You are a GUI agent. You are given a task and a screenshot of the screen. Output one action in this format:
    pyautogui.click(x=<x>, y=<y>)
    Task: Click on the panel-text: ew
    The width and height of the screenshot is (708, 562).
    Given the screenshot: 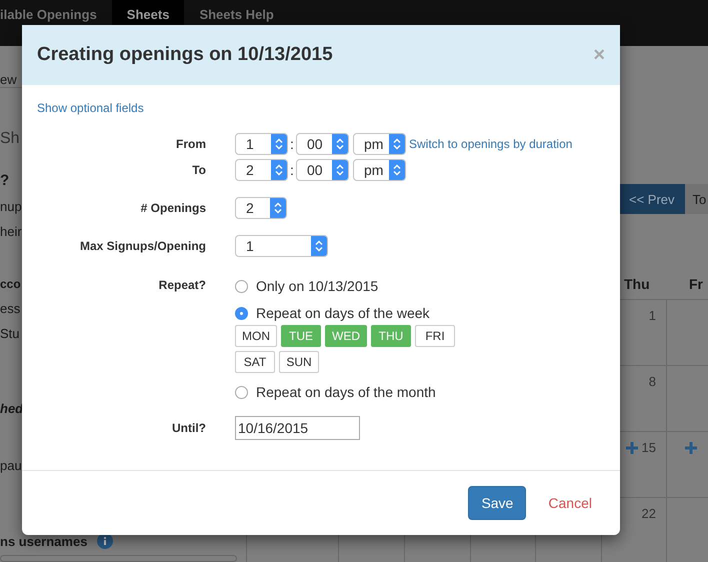 What is the action you would take?
    pyautogui.click(x=8, y=79)
    